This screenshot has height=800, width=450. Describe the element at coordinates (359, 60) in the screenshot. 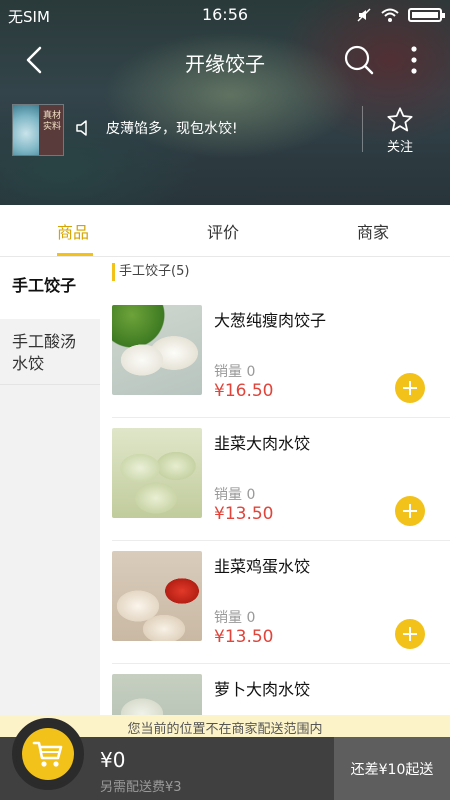

I see `search-icon` at that location.